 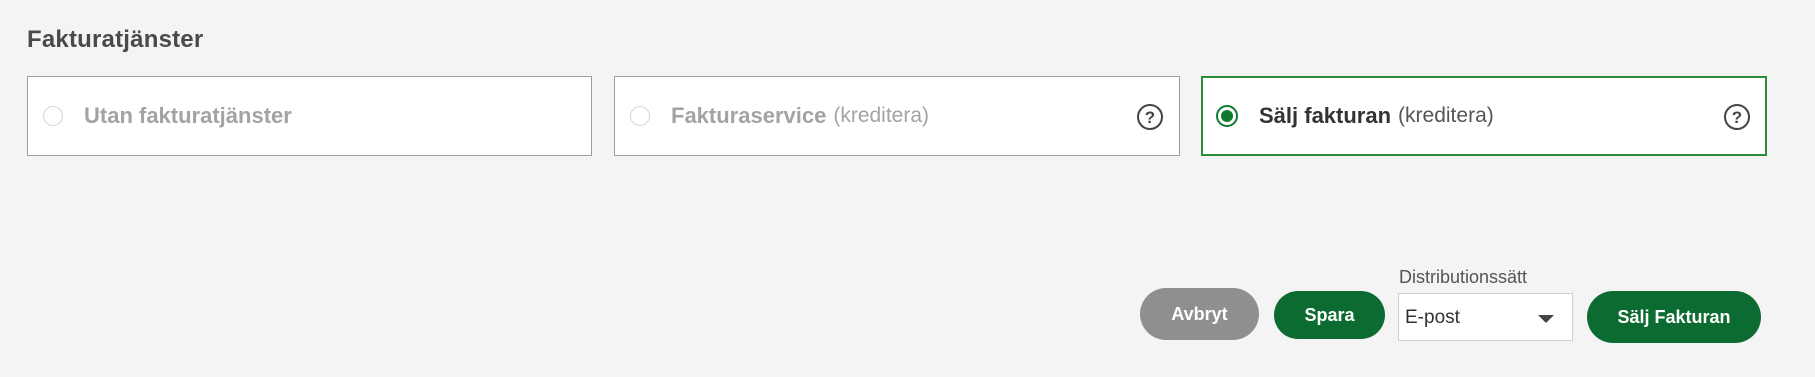 I want to click on distribution-selected-value: E-post, so click(x=1432, y=317).